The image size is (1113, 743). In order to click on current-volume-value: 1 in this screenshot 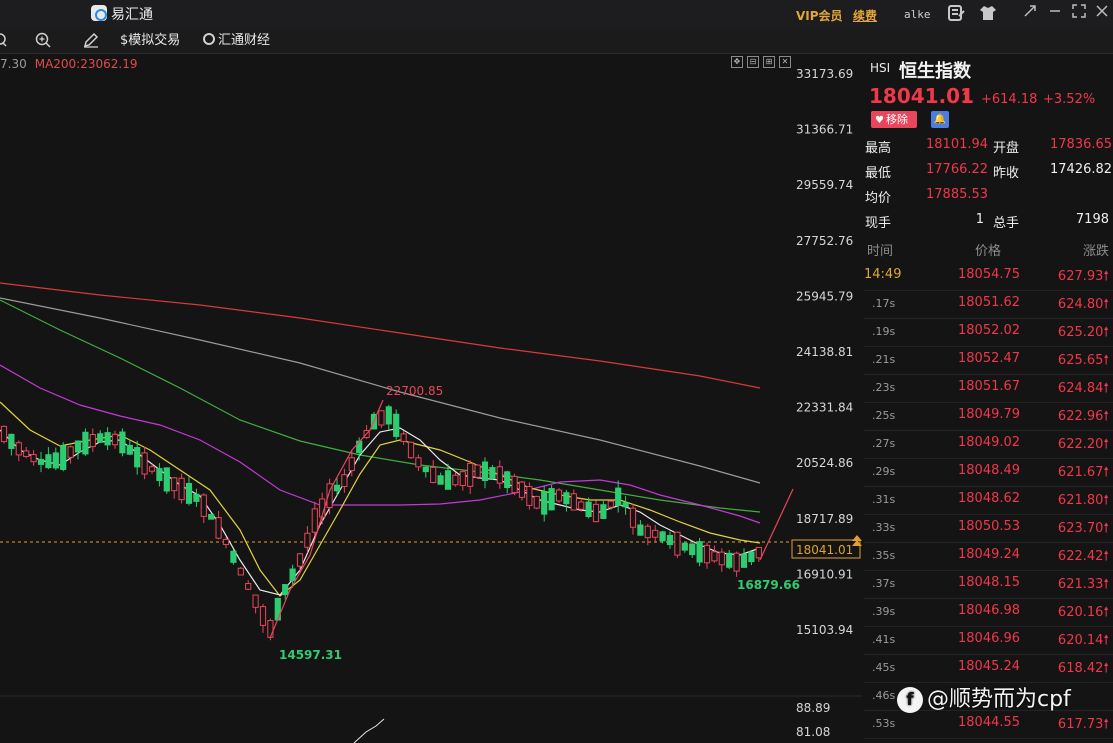, I will do `click(979, 219)`.